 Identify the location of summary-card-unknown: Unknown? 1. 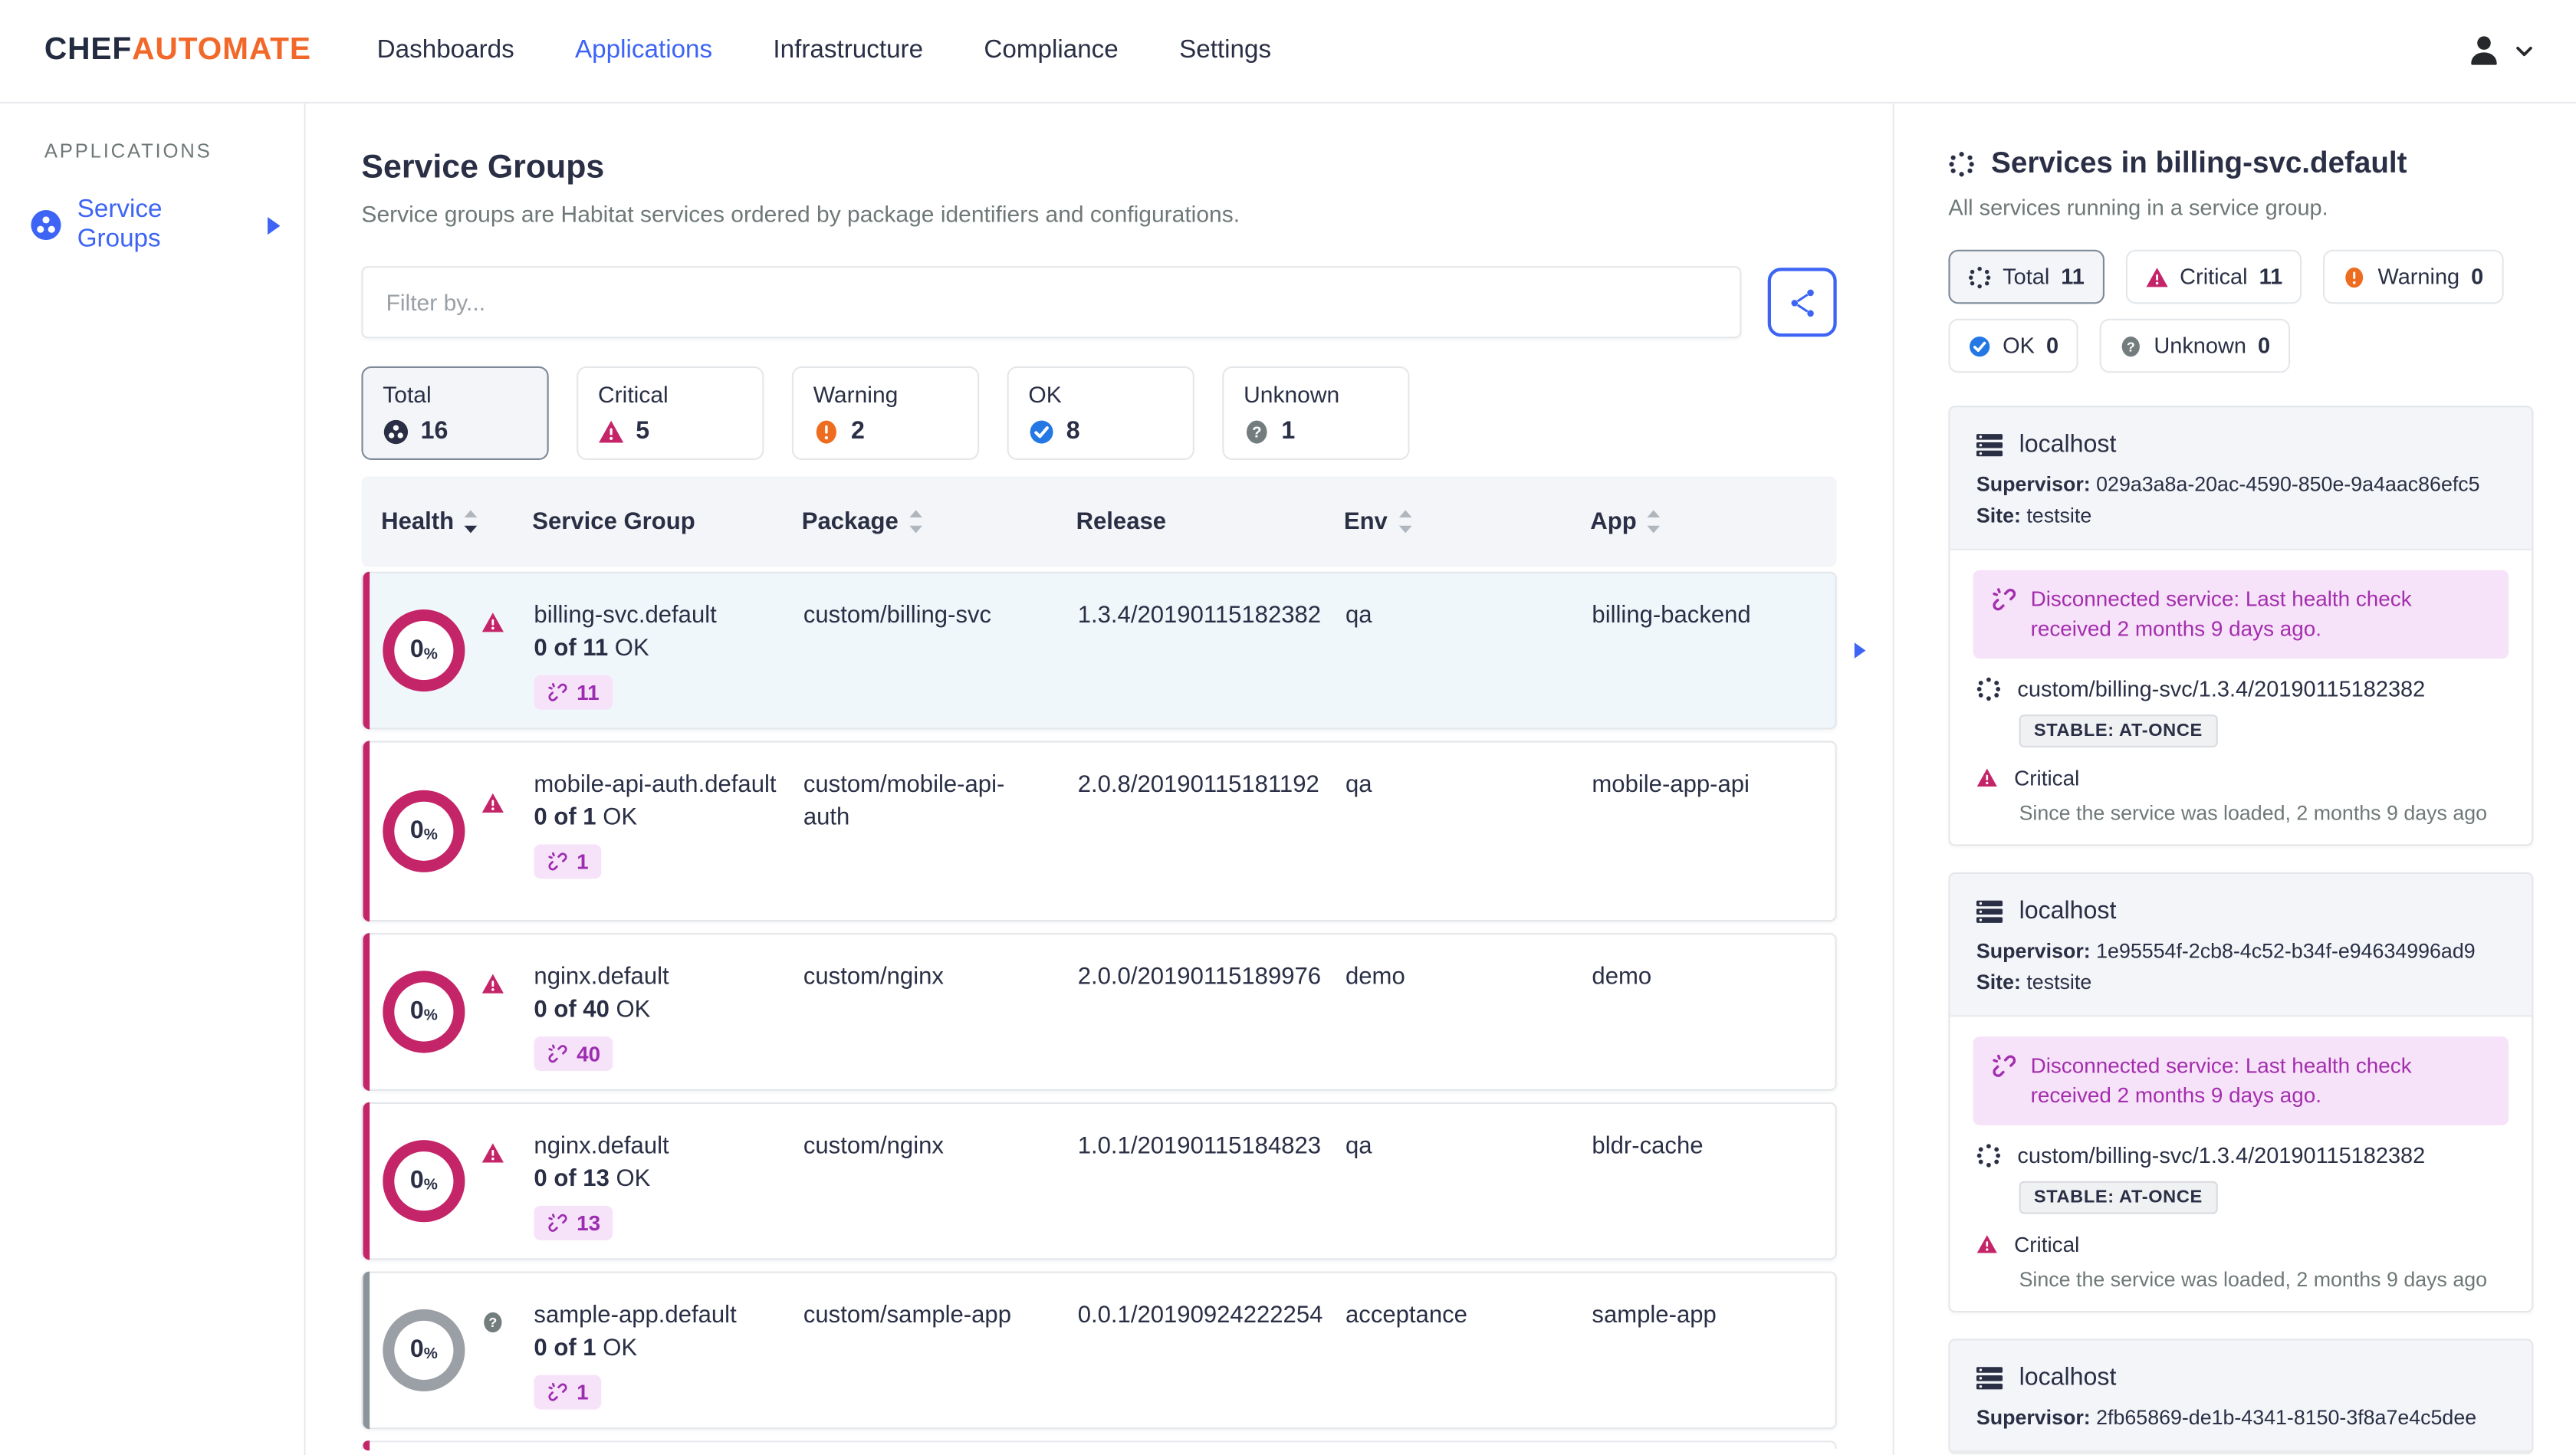
(1316, 413).